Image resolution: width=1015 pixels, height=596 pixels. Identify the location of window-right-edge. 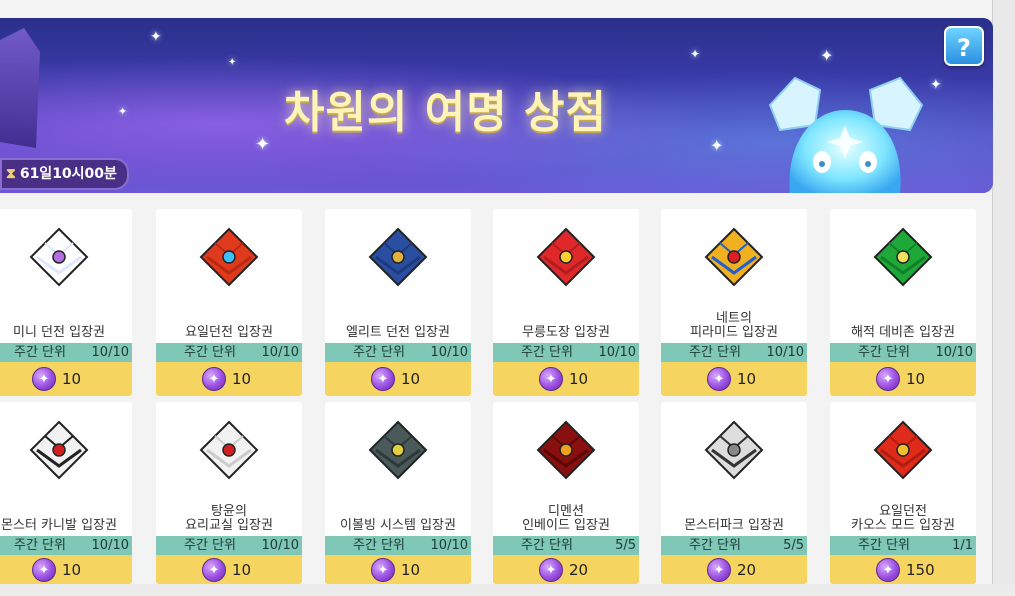
(1003, 298).